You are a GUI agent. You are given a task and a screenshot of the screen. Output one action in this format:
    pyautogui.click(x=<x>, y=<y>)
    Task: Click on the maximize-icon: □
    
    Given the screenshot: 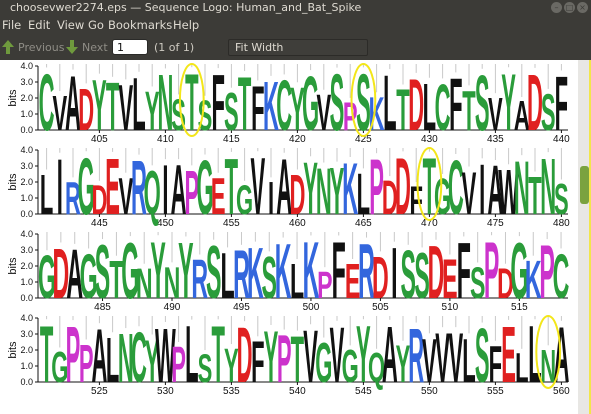 What is the action you would take?
    pyautogui.click(x=569, y=7)
    